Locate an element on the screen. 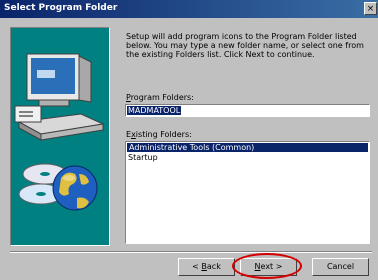 The width and height of the screenshot is (378, 280). program-folder-input: MADMATOOL is located at coordinates (247, 110).